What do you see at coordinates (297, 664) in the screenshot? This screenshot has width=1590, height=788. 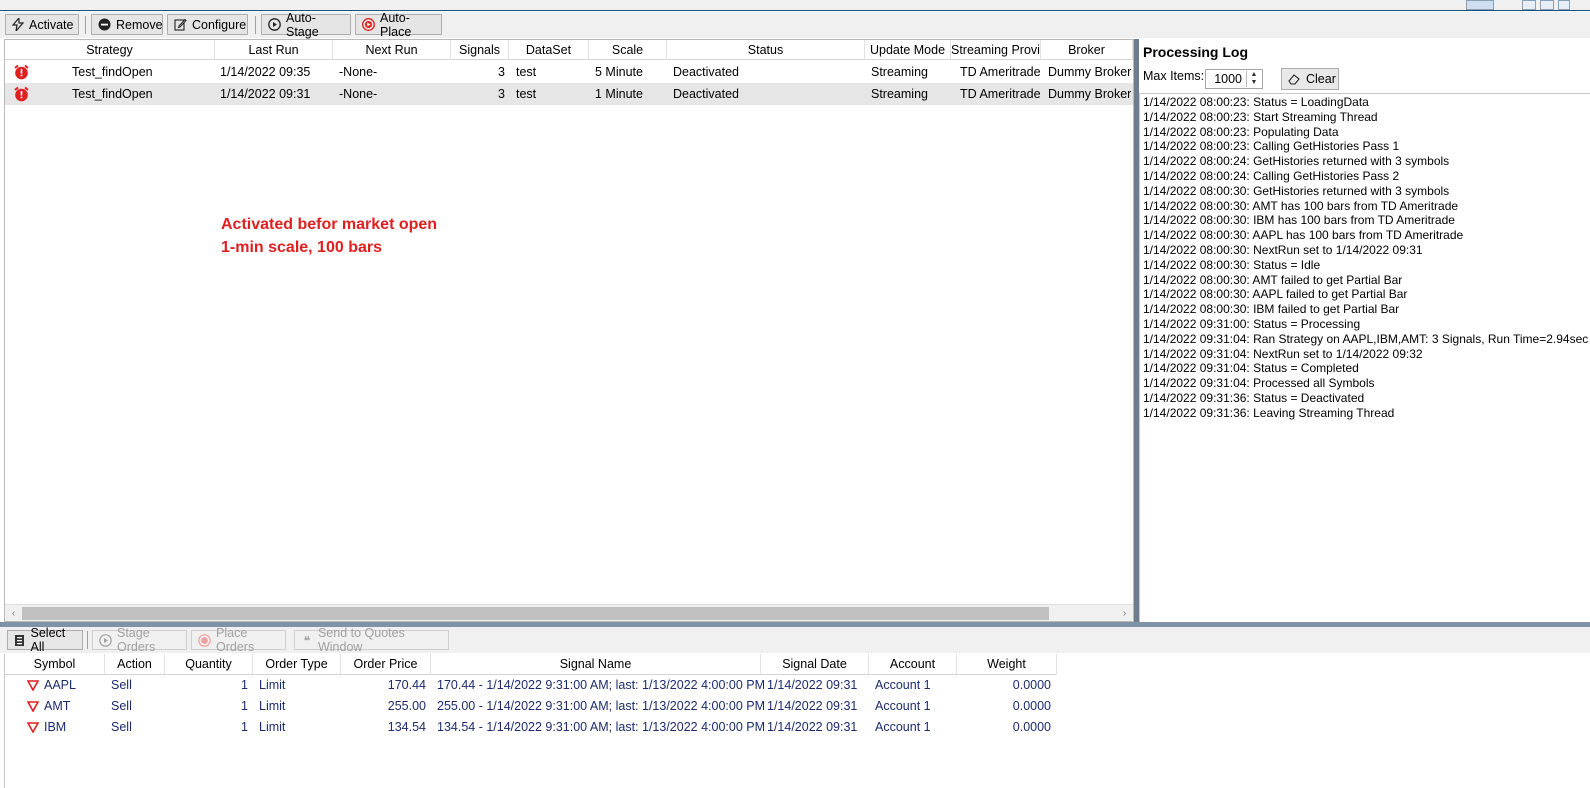 I see `column-header-order-type: Order Type` at bounding box center [297, 664].